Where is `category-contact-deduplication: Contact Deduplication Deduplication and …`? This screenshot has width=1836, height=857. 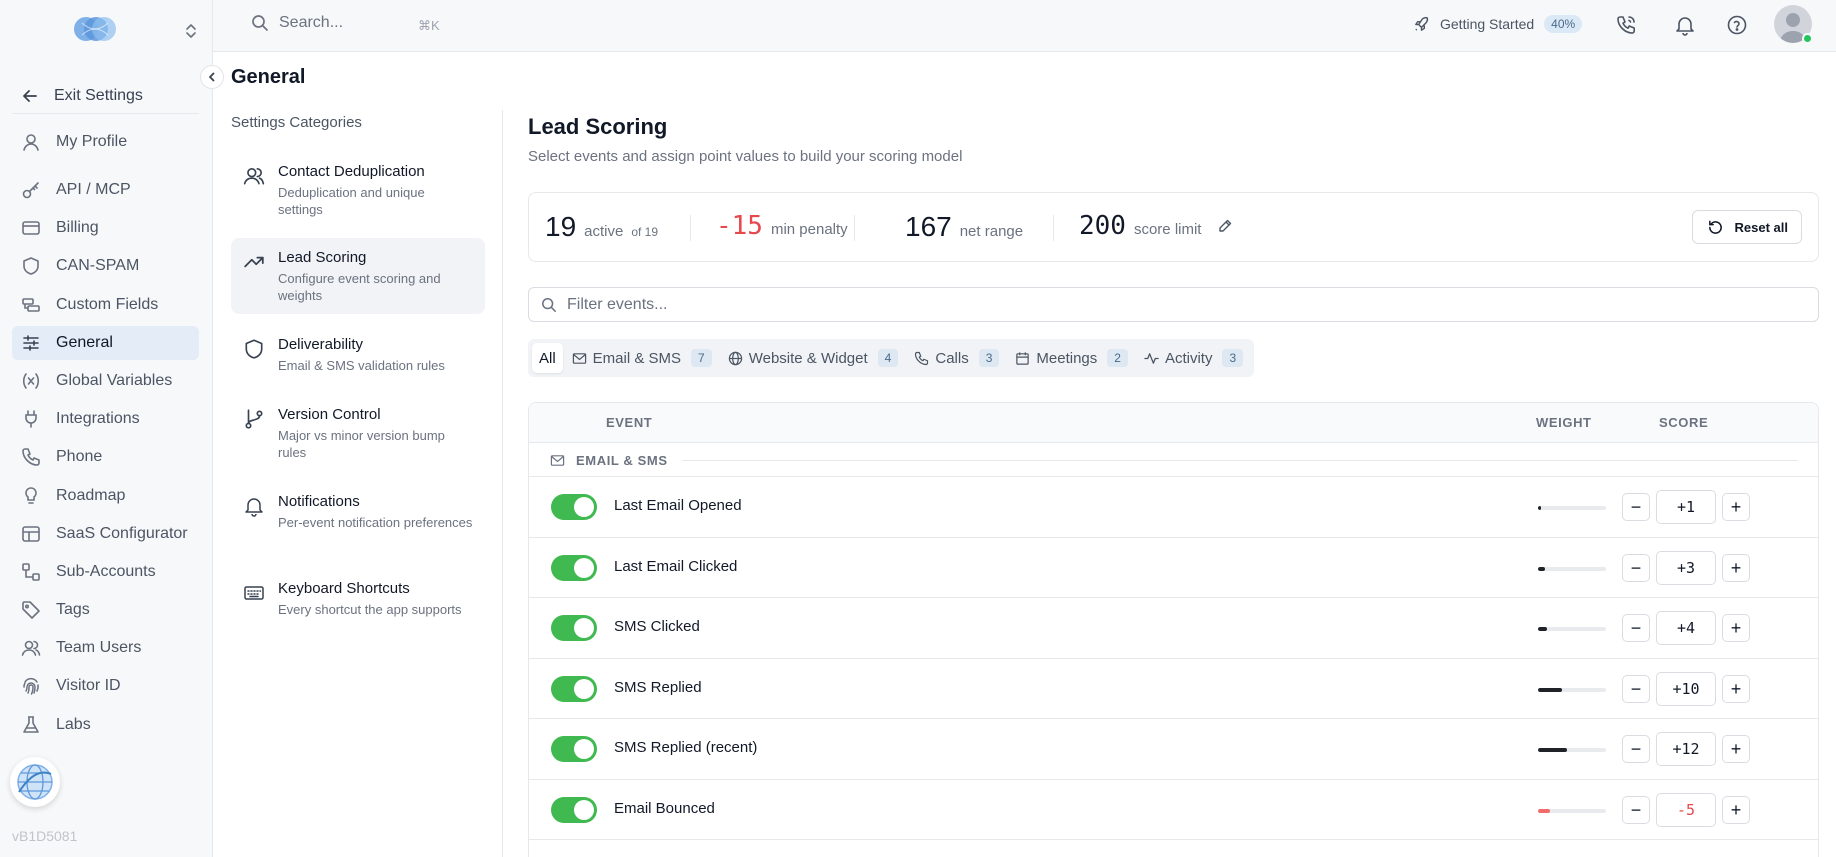
category-contact-deduplication: Contact Deduplication Deduplication and … is located at coordinates (358, 190).